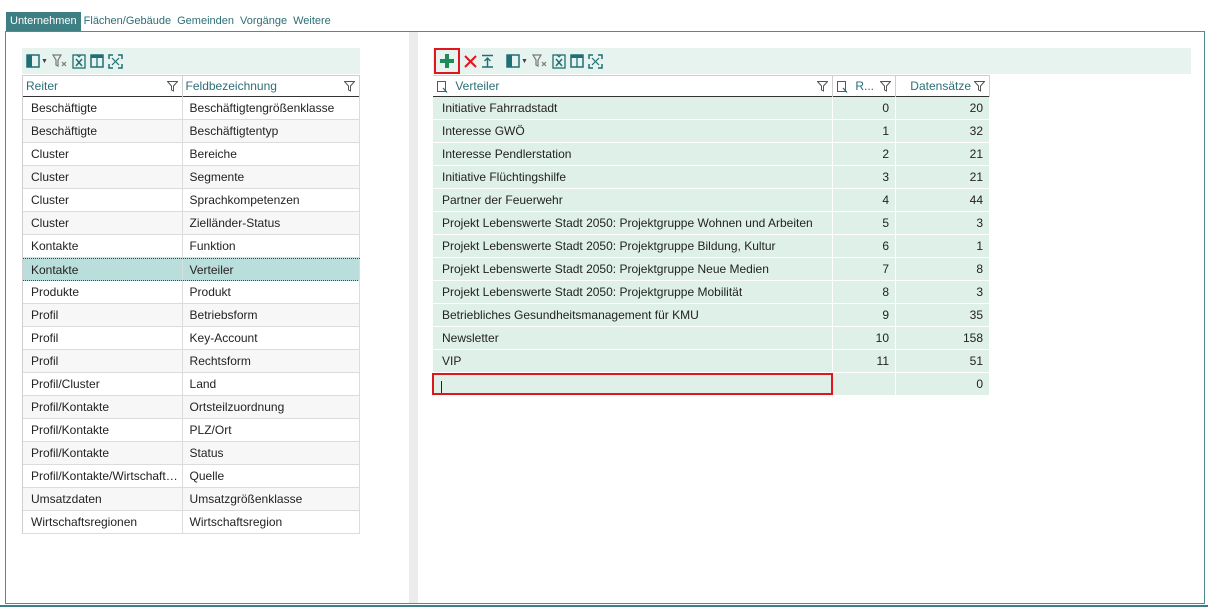 This screenshot has width=1208, height=609. I want to click on table-row: Cluster Zielländer-Status, so click(191, 223).